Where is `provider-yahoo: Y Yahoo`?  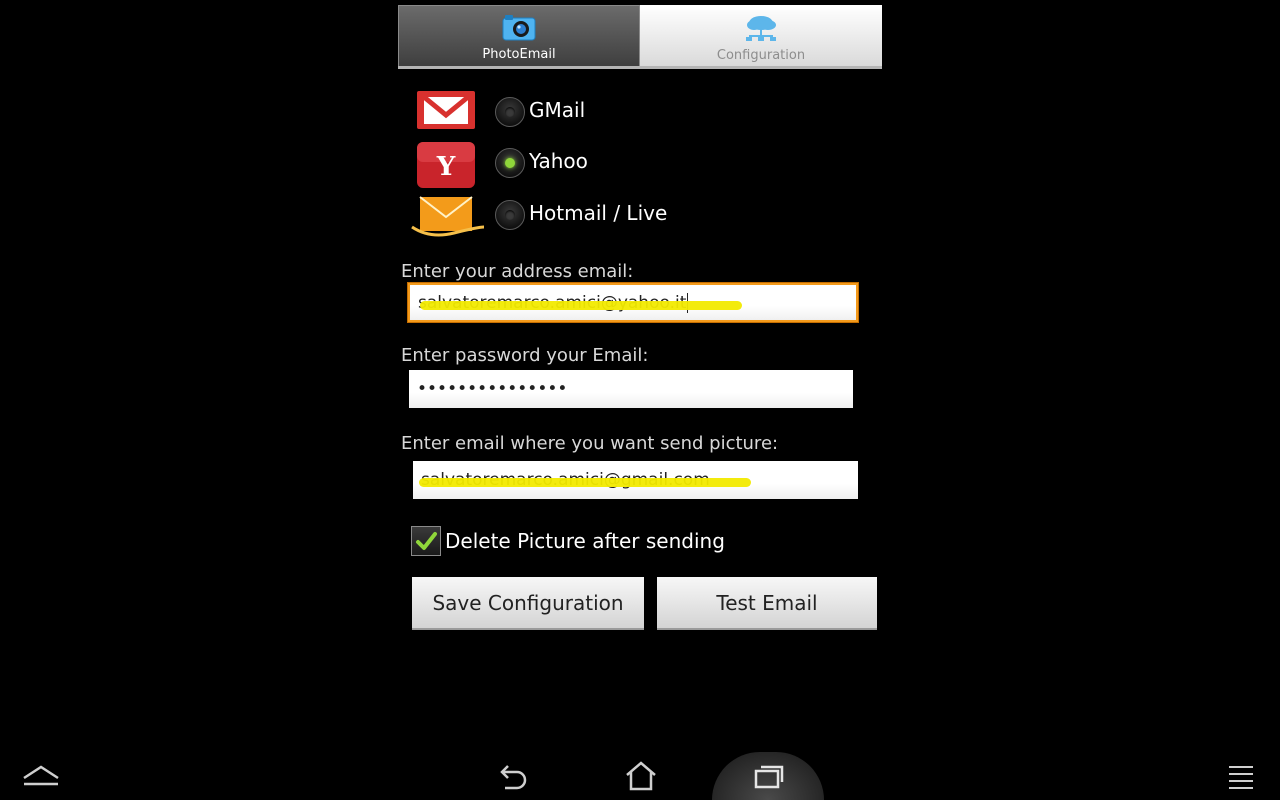 provider-yahoo: Y Yahoo is located at coordinates (570, 163).